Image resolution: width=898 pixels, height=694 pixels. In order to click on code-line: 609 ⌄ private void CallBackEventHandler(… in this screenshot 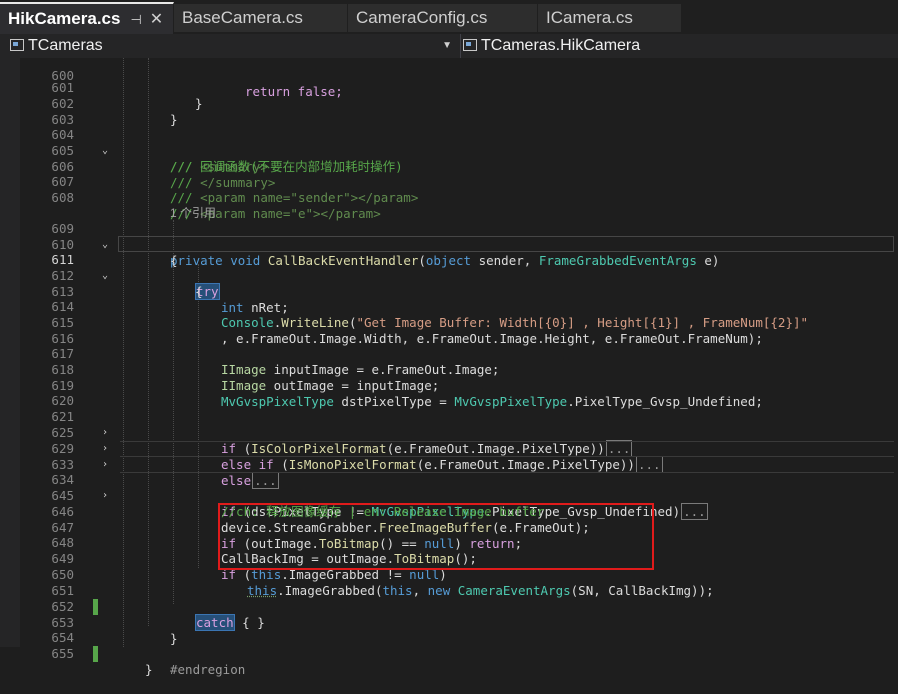, I will do `click(385, 244)`.